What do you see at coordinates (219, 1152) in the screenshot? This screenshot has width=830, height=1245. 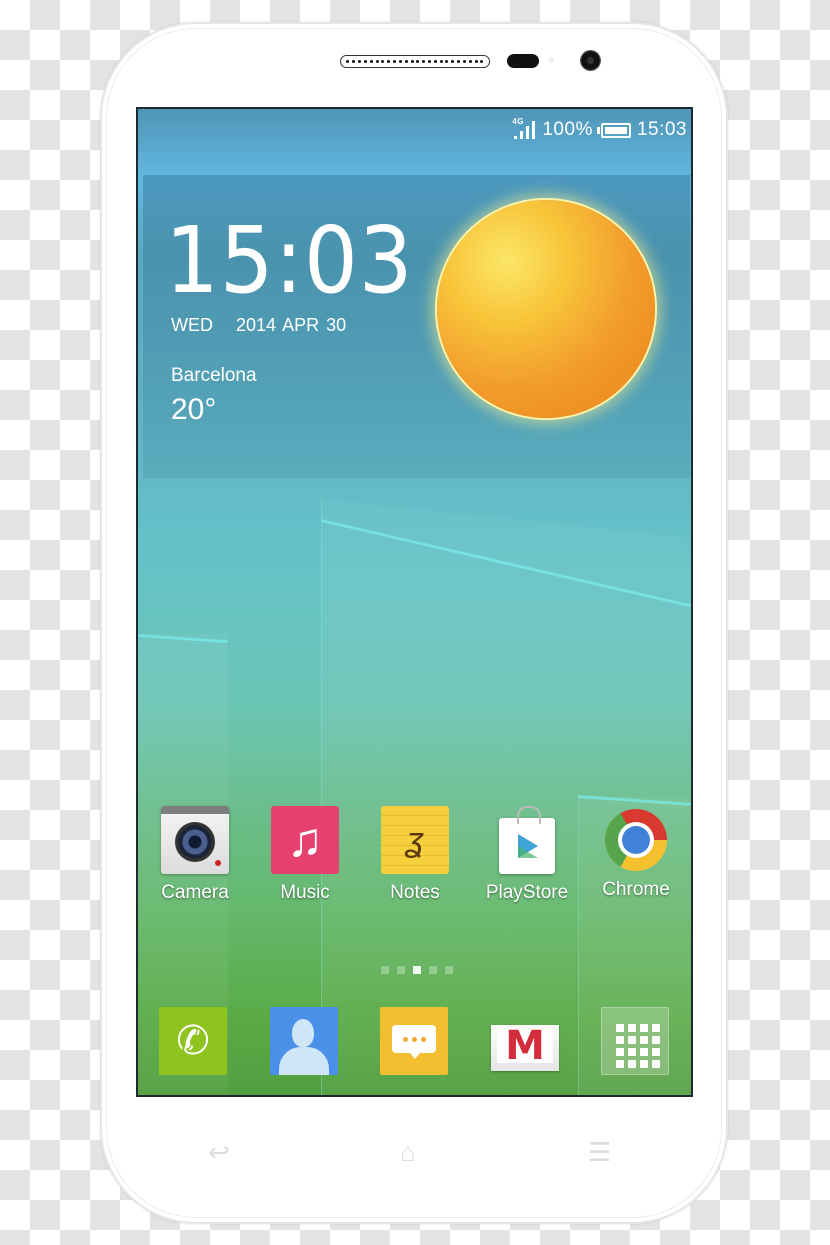 I see `back-key-icon: ↩` at bounding box center [219, 1152].